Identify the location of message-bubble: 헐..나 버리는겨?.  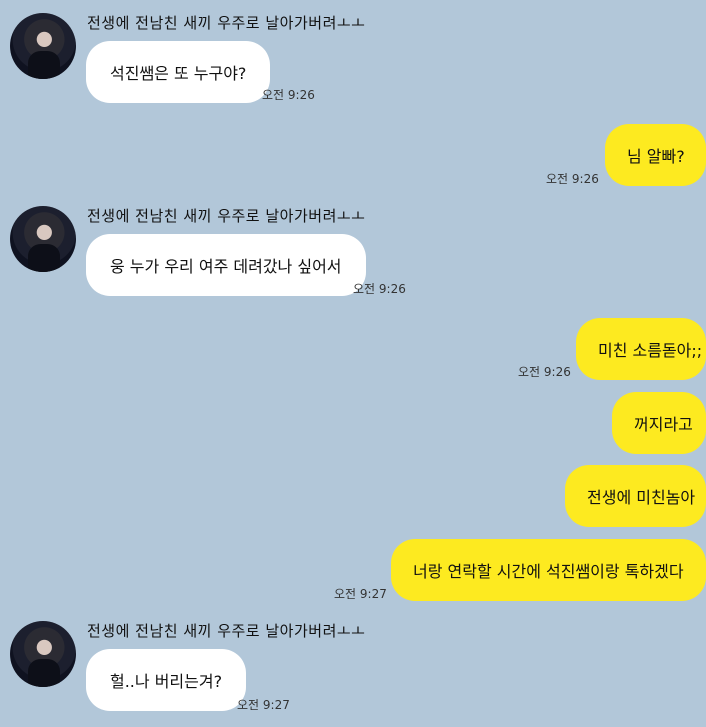
(166, 680).